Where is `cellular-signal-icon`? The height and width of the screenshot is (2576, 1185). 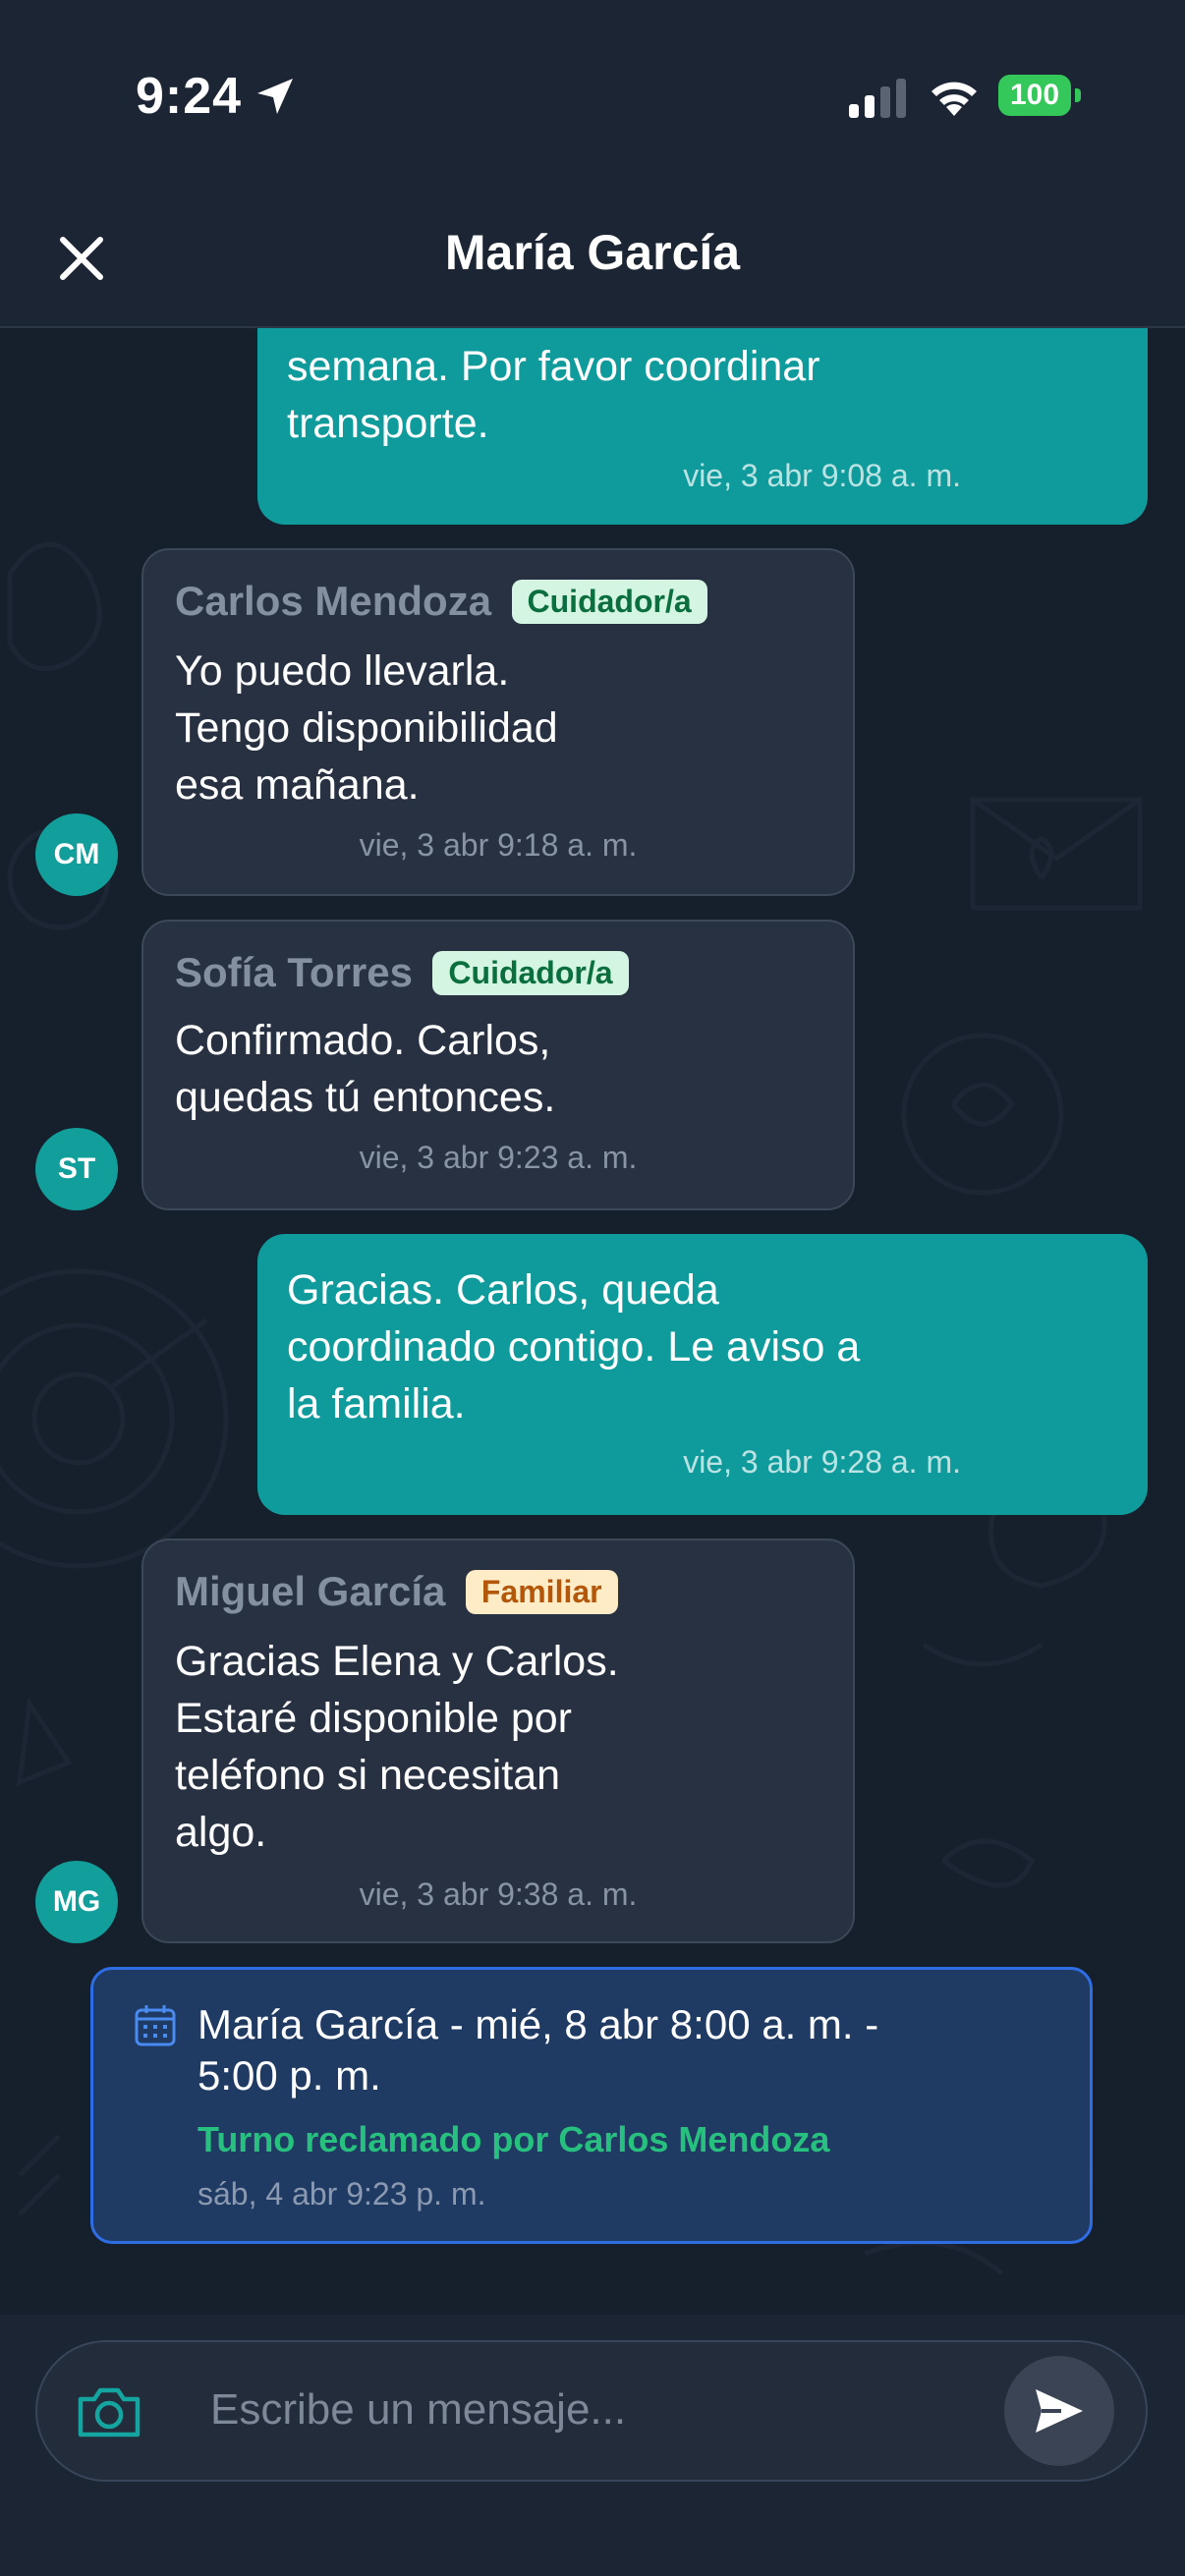 cellular-signal-icon is located at coordinates (878, 98).